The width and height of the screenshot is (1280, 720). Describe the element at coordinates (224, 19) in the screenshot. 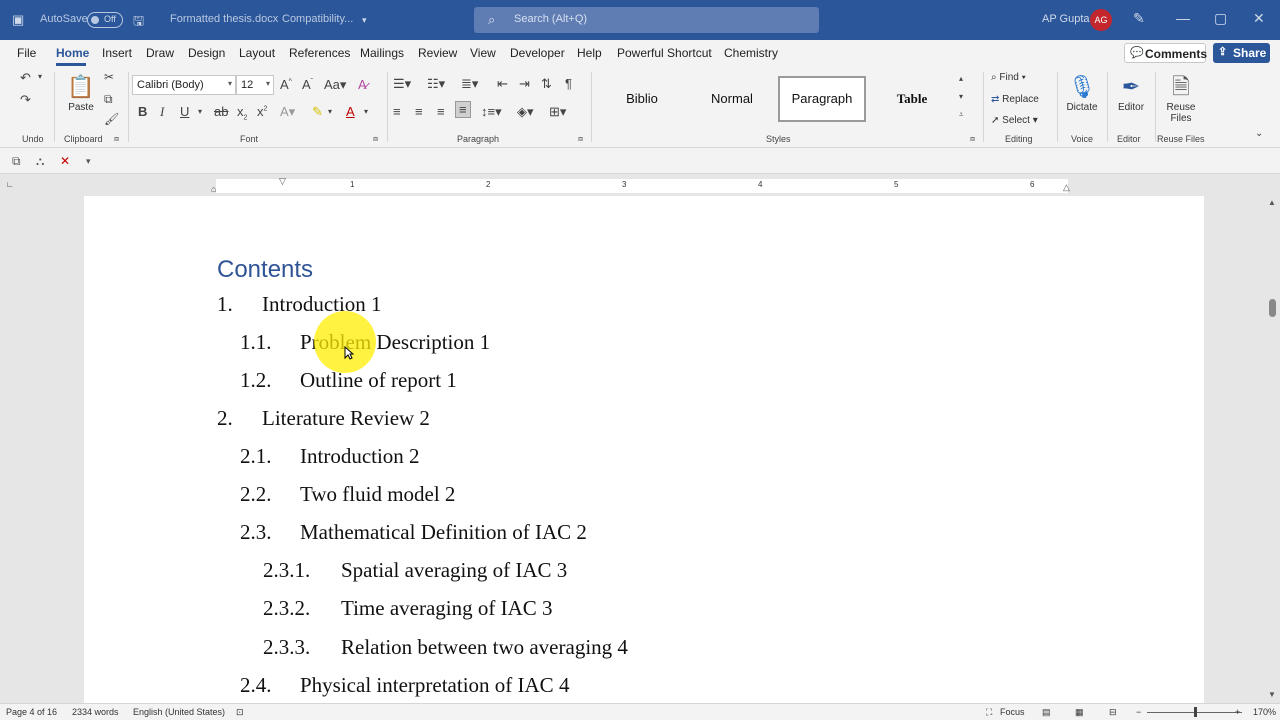

I see `document-name: Formatted thesis.docx` at that location.